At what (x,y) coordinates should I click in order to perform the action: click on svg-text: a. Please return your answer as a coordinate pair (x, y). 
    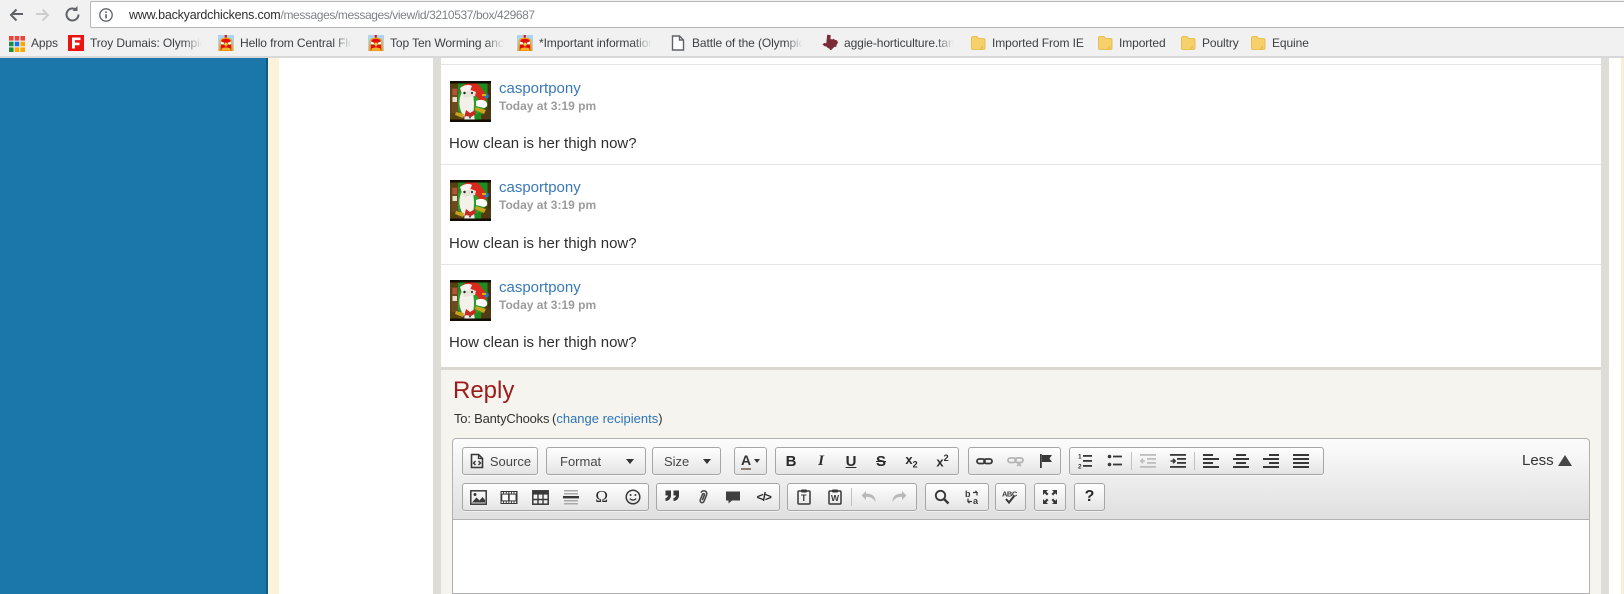
    Looking at the image, I should click on (976, 500).